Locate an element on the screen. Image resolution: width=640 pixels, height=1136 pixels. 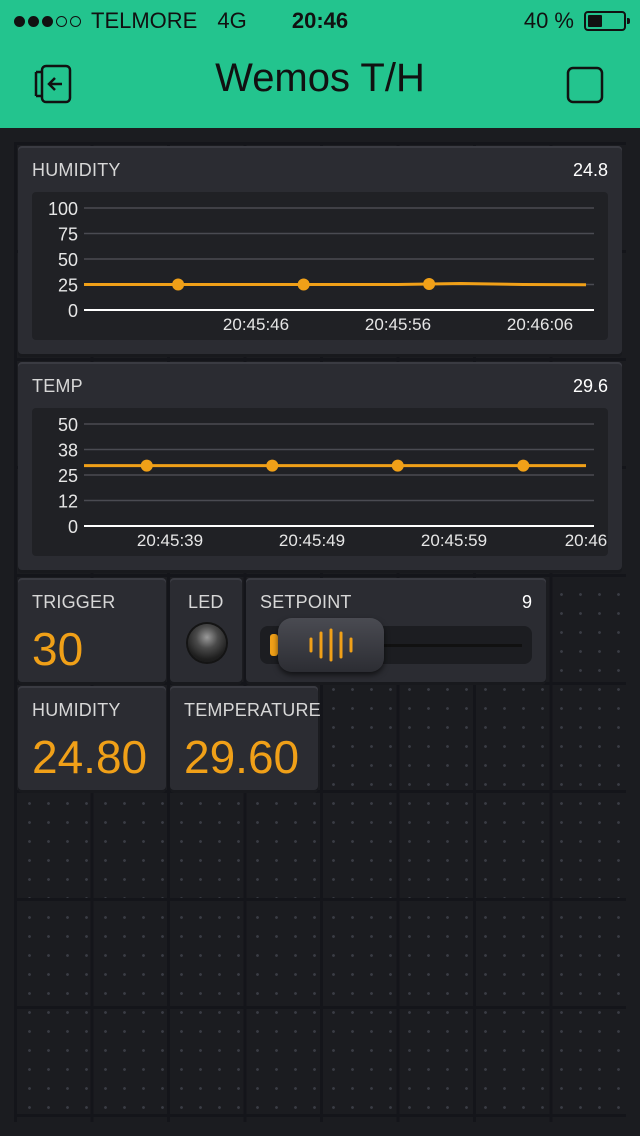
slider-track-line is located at coordinates (451, 645).